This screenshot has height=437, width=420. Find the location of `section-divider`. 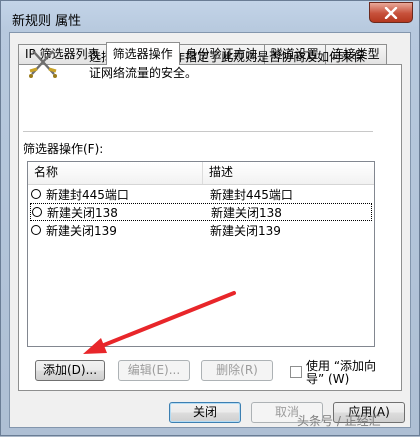

section-divider is located at coordinates (198, 131).